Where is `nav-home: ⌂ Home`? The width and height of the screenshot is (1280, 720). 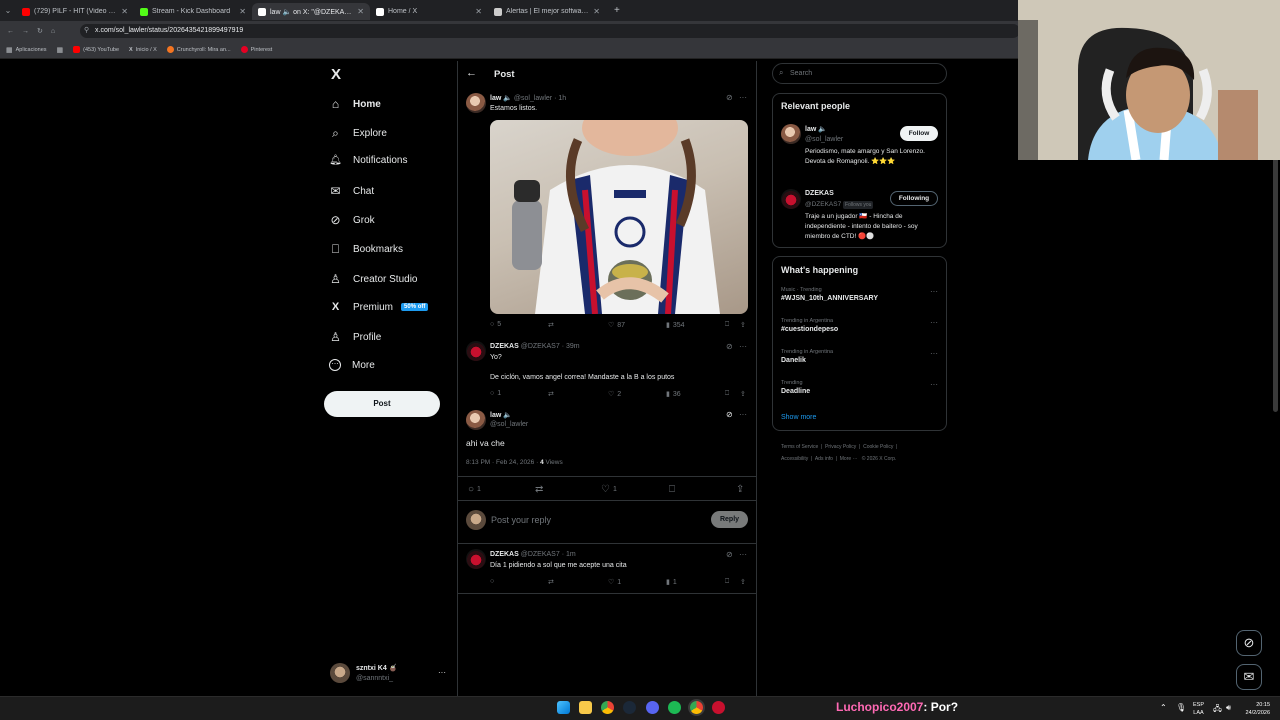
nav-home: ⌂ Home is located at coordinates (355, 104).